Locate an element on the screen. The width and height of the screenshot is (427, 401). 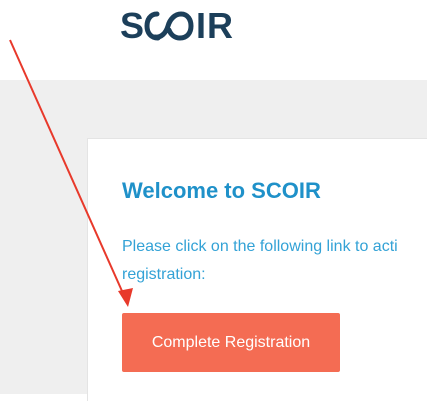
complete-registration-button: Complete Registration is located at coordinates (231, 342).